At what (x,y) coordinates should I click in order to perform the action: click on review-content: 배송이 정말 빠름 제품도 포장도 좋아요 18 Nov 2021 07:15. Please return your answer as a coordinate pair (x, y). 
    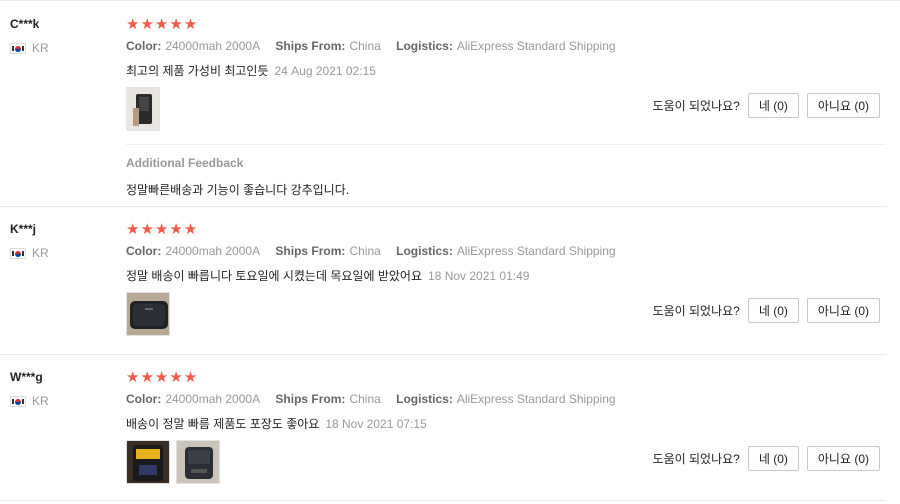
    Looking at the image, I should click on (276, 423).